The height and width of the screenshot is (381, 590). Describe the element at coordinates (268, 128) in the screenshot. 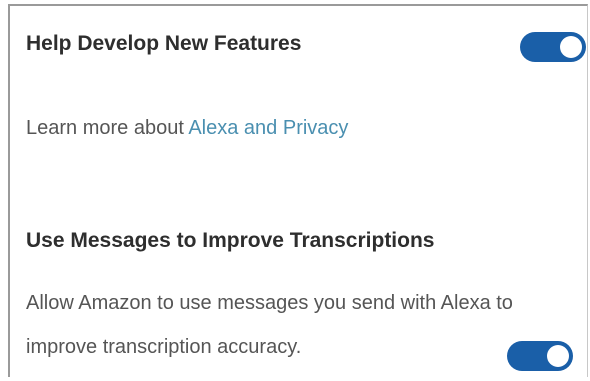

I see `alexa-privacy-link: Alexa and Privacy` at that location.